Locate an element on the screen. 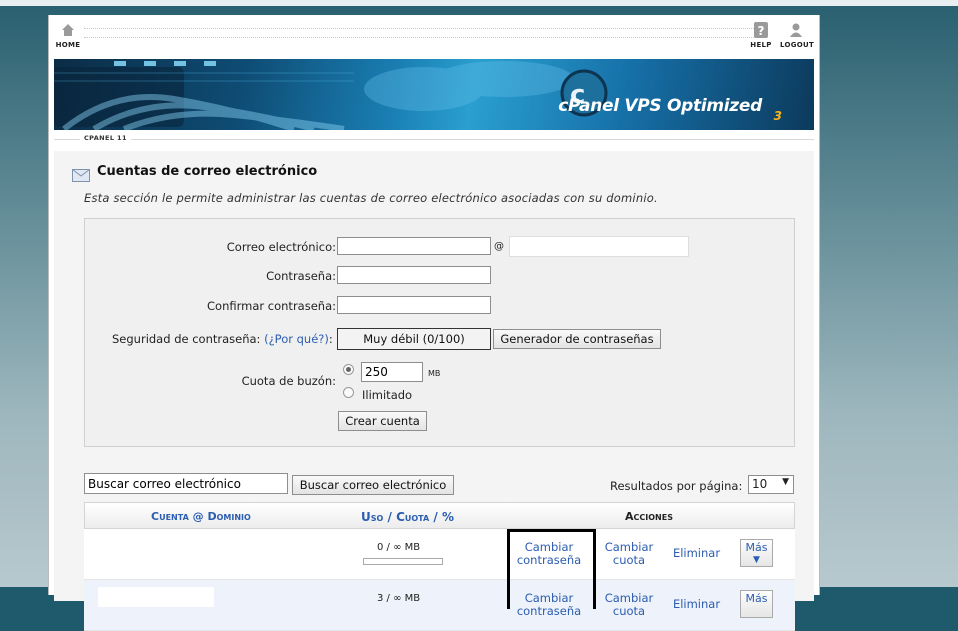  brand-version: 3 is located at coordinates (777, 116).